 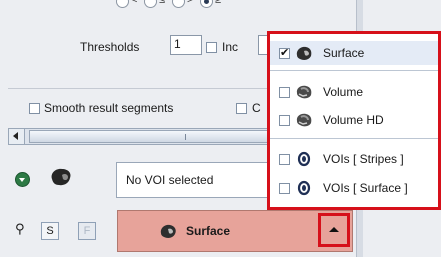 I want to click on render-mode-label: Surface, so click(x=208, y=231).